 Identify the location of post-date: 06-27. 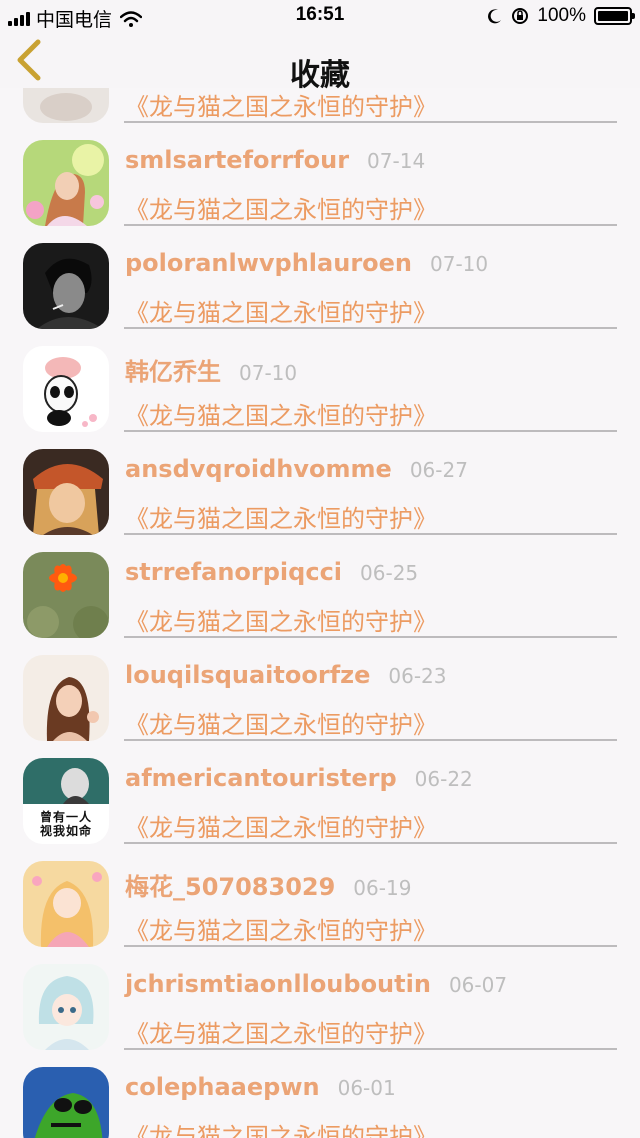
(438, 470).